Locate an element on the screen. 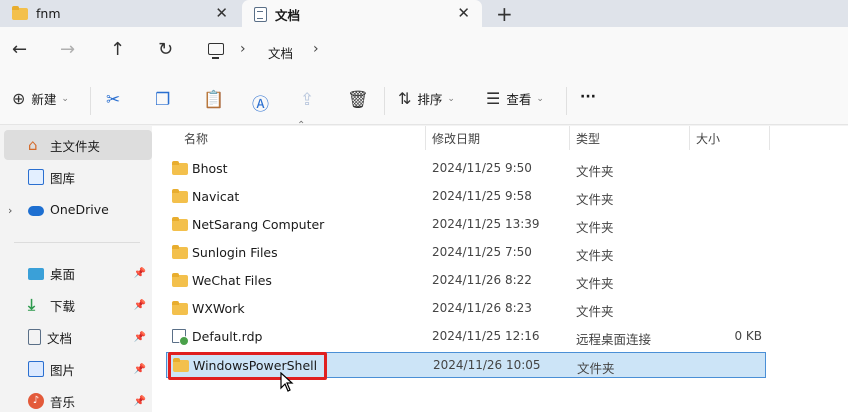 Image resolution: width=848 pixels, height=412 pixels. column-header-name: 名称 is located at coordinates (196, 138).